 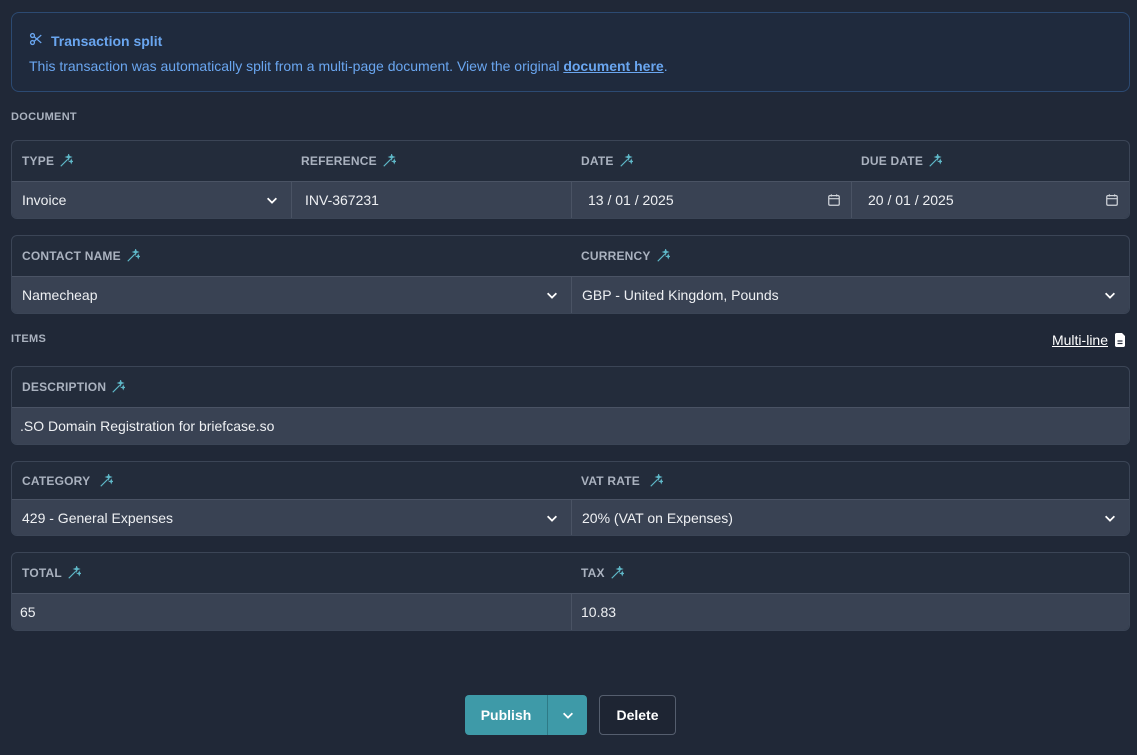 What do you see at coordinates (850, 573) in the screenshot?
I see `tax-header: TAX` at bounding box center [850, 573].